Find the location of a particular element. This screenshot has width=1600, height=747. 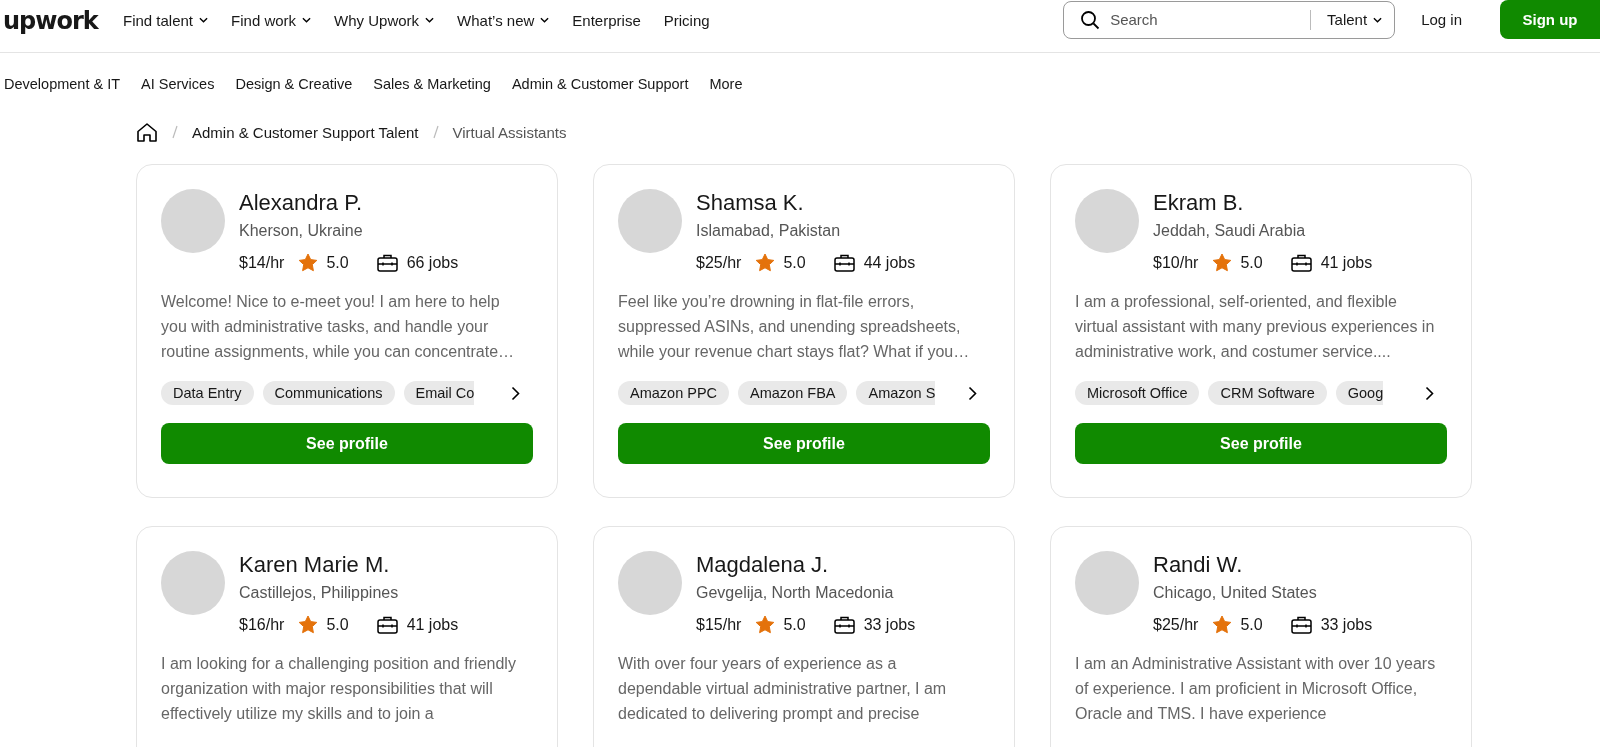

skill-tag: Goog is located at coordinates (1359, 393).